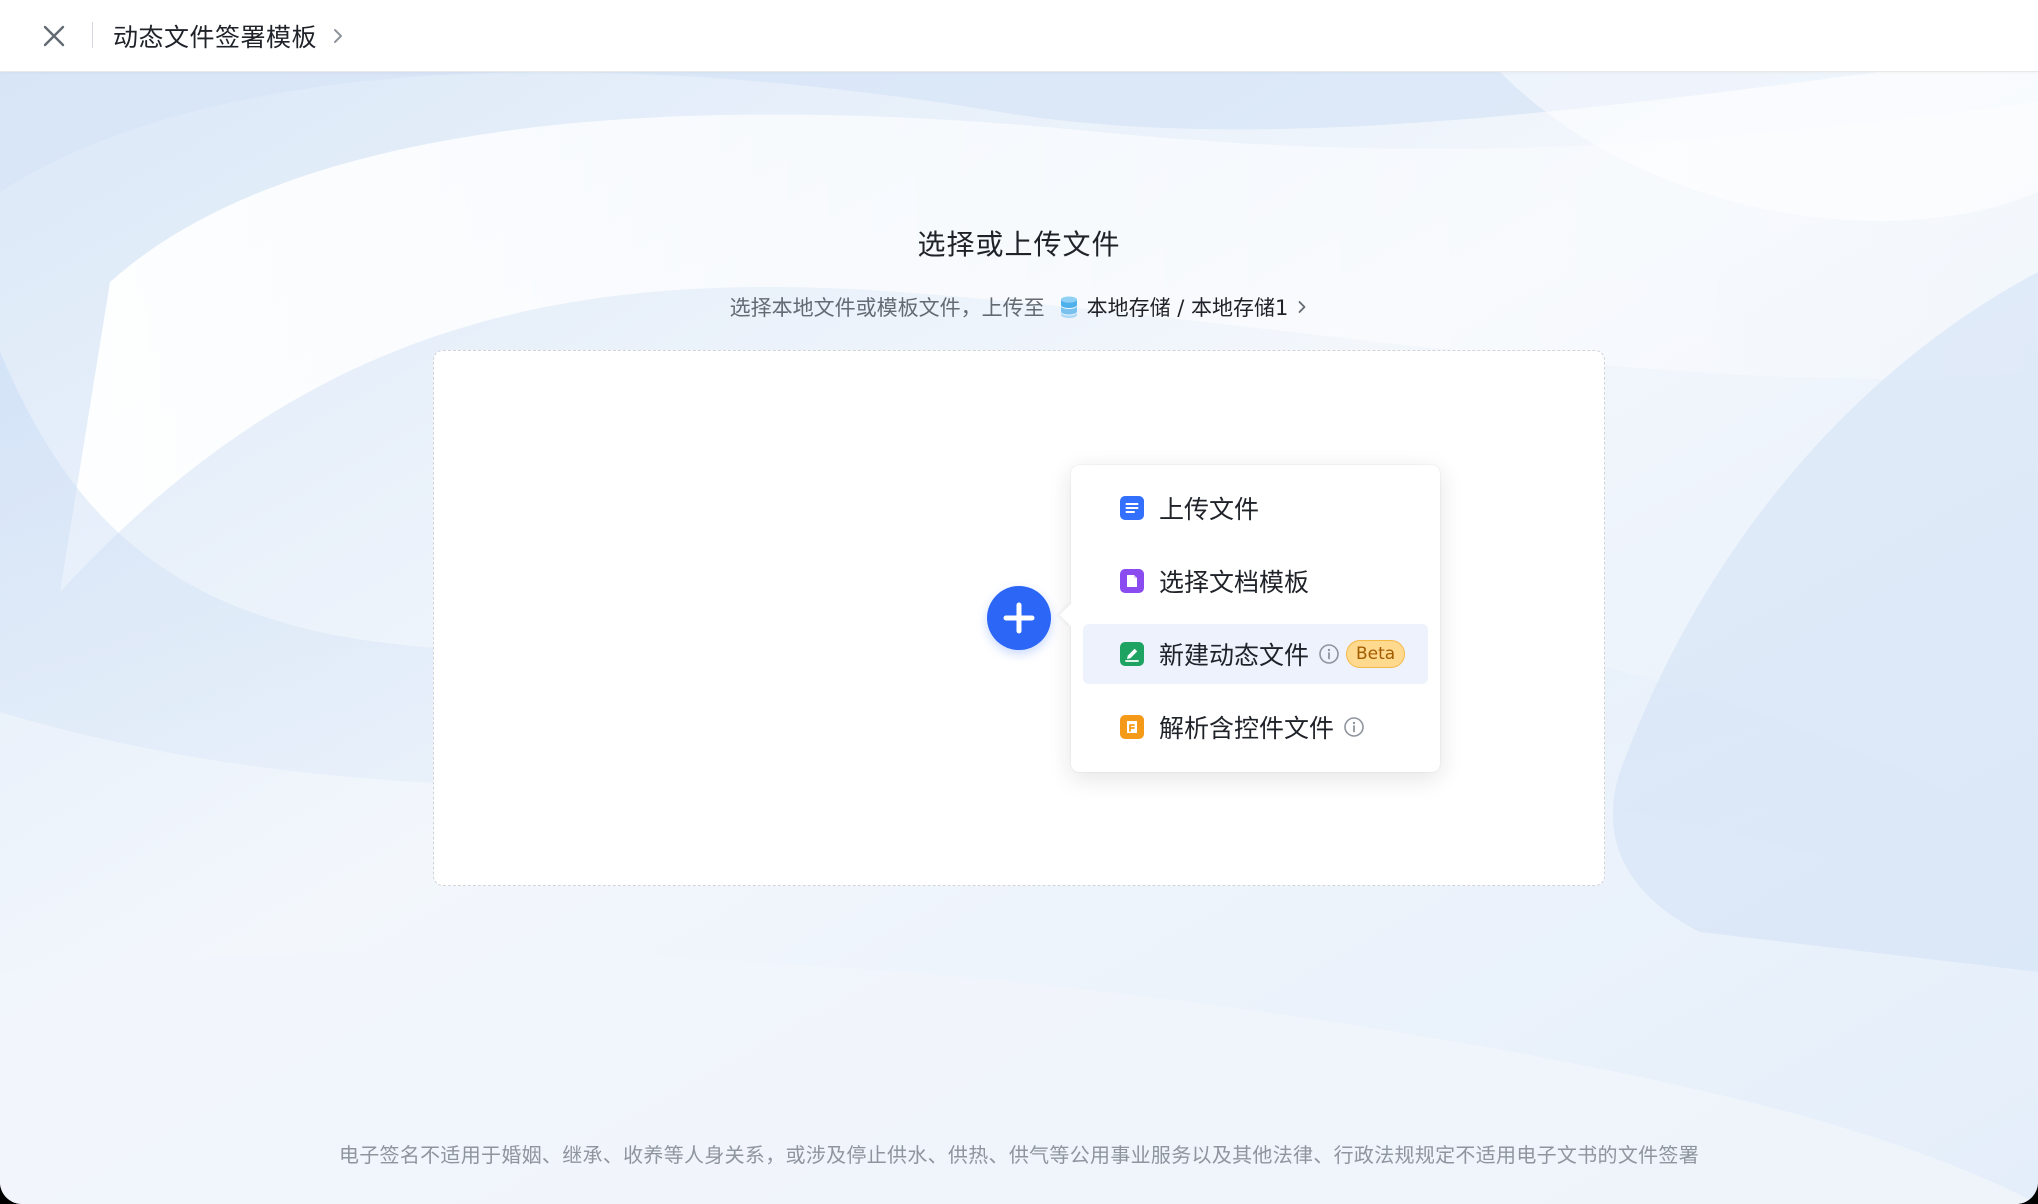 Image resolution: width=2038 pixels, height=1204 pixels. I want to click on menu-item-label: 新建动态文件, so click(1234, 655).